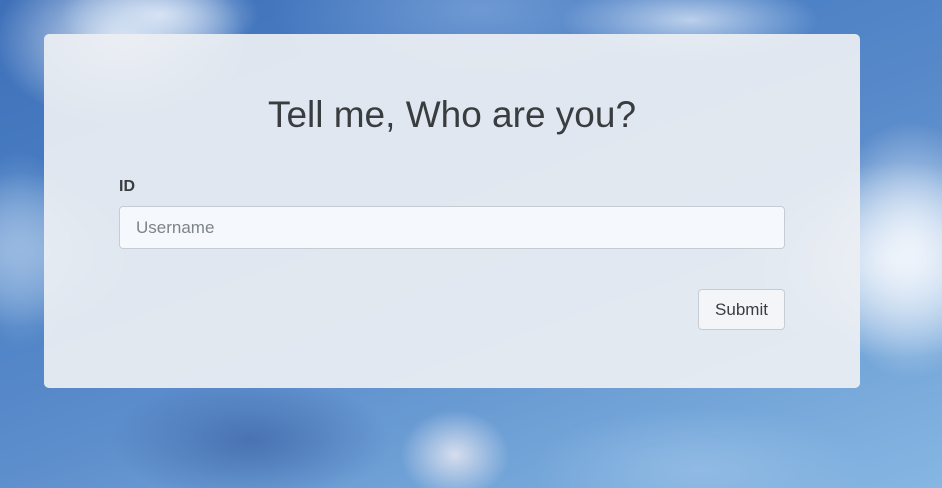  I want to click on username-input, so click(452, 227).